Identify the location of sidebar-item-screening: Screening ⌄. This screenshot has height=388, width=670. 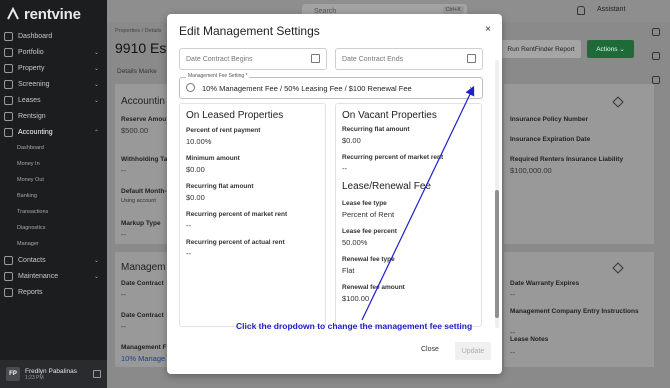
(53, 84).